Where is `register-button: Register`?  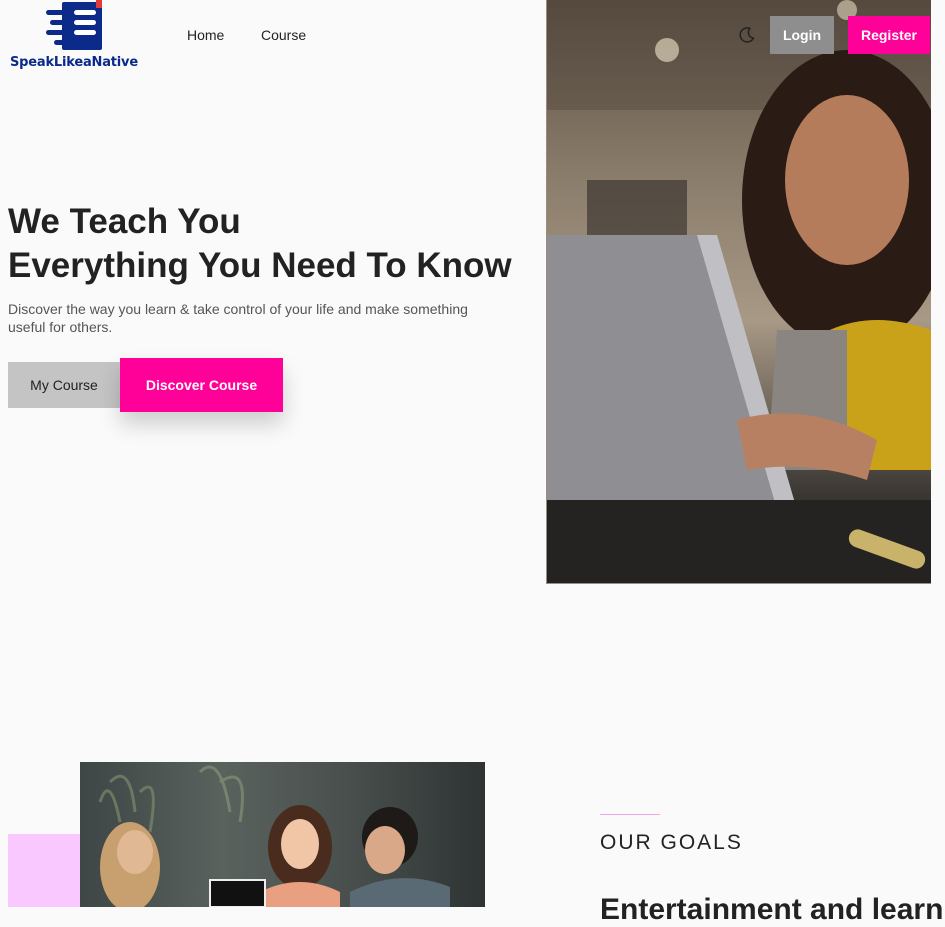
register-button: Register is located at coordinates (889, 35).